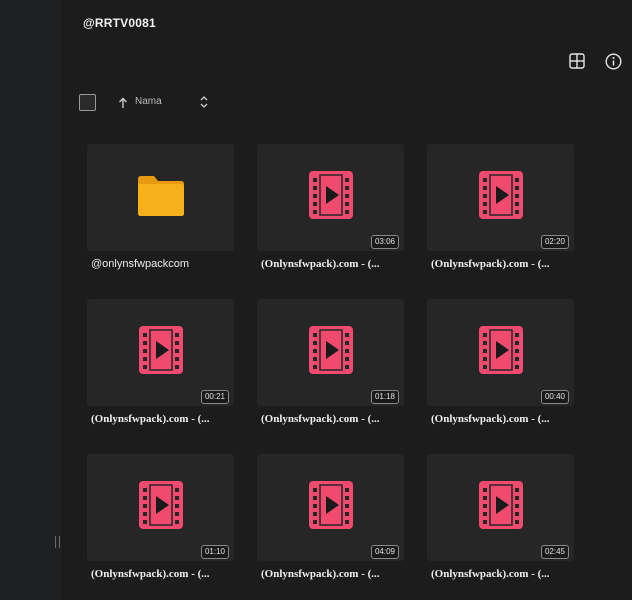  I want to click on sort-field-label: Nama, so click(148, 101).